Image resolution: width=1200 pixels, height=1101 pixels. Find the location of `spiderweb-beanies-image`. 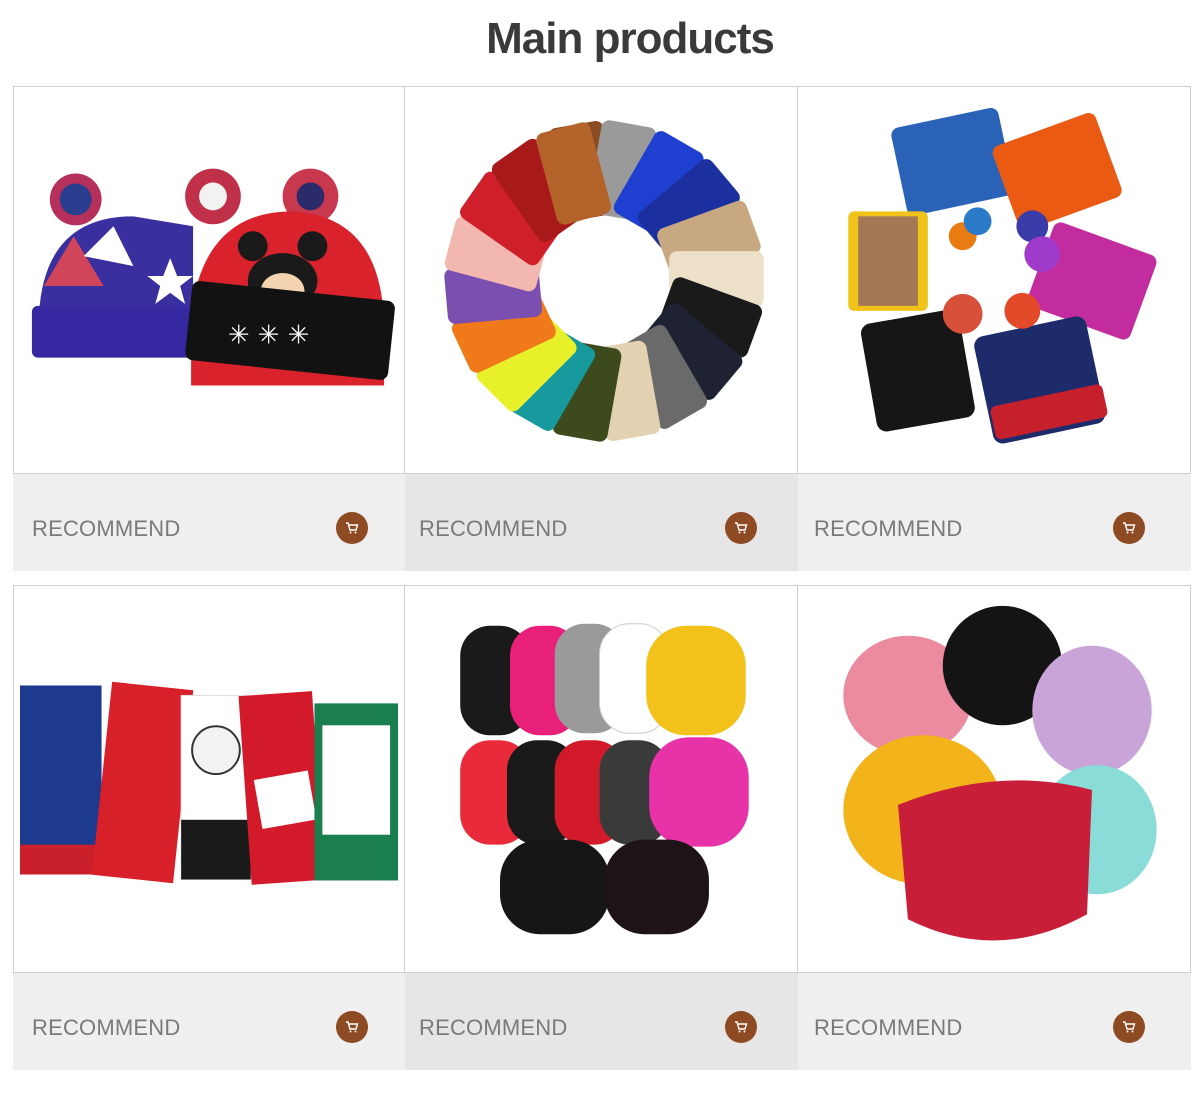

spiderweb-beanies-image is located at coordinates (601, 779).